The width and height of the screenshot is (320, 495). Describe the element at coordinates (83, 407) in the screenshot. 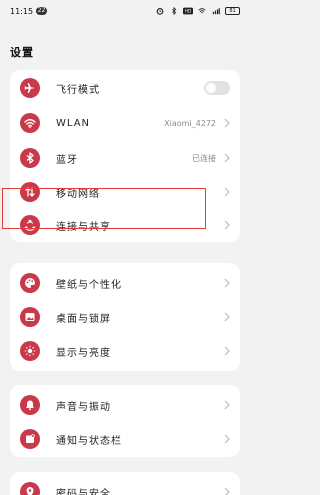

I see `settings-item-label: 声音与振动` at that location.